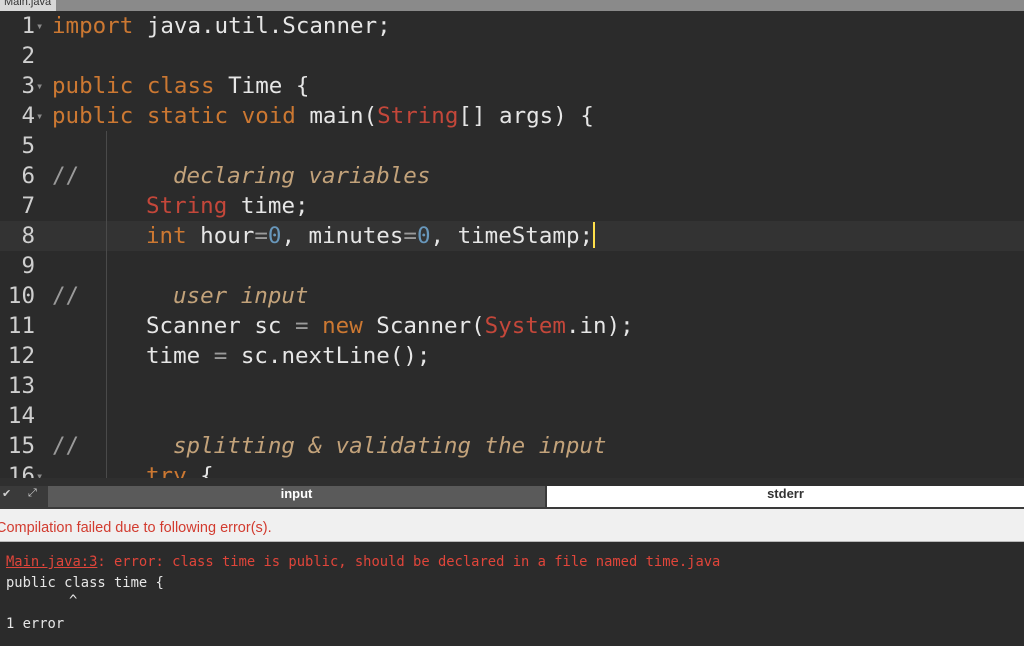  I want to click on line-number: 11, so click(21, 326).